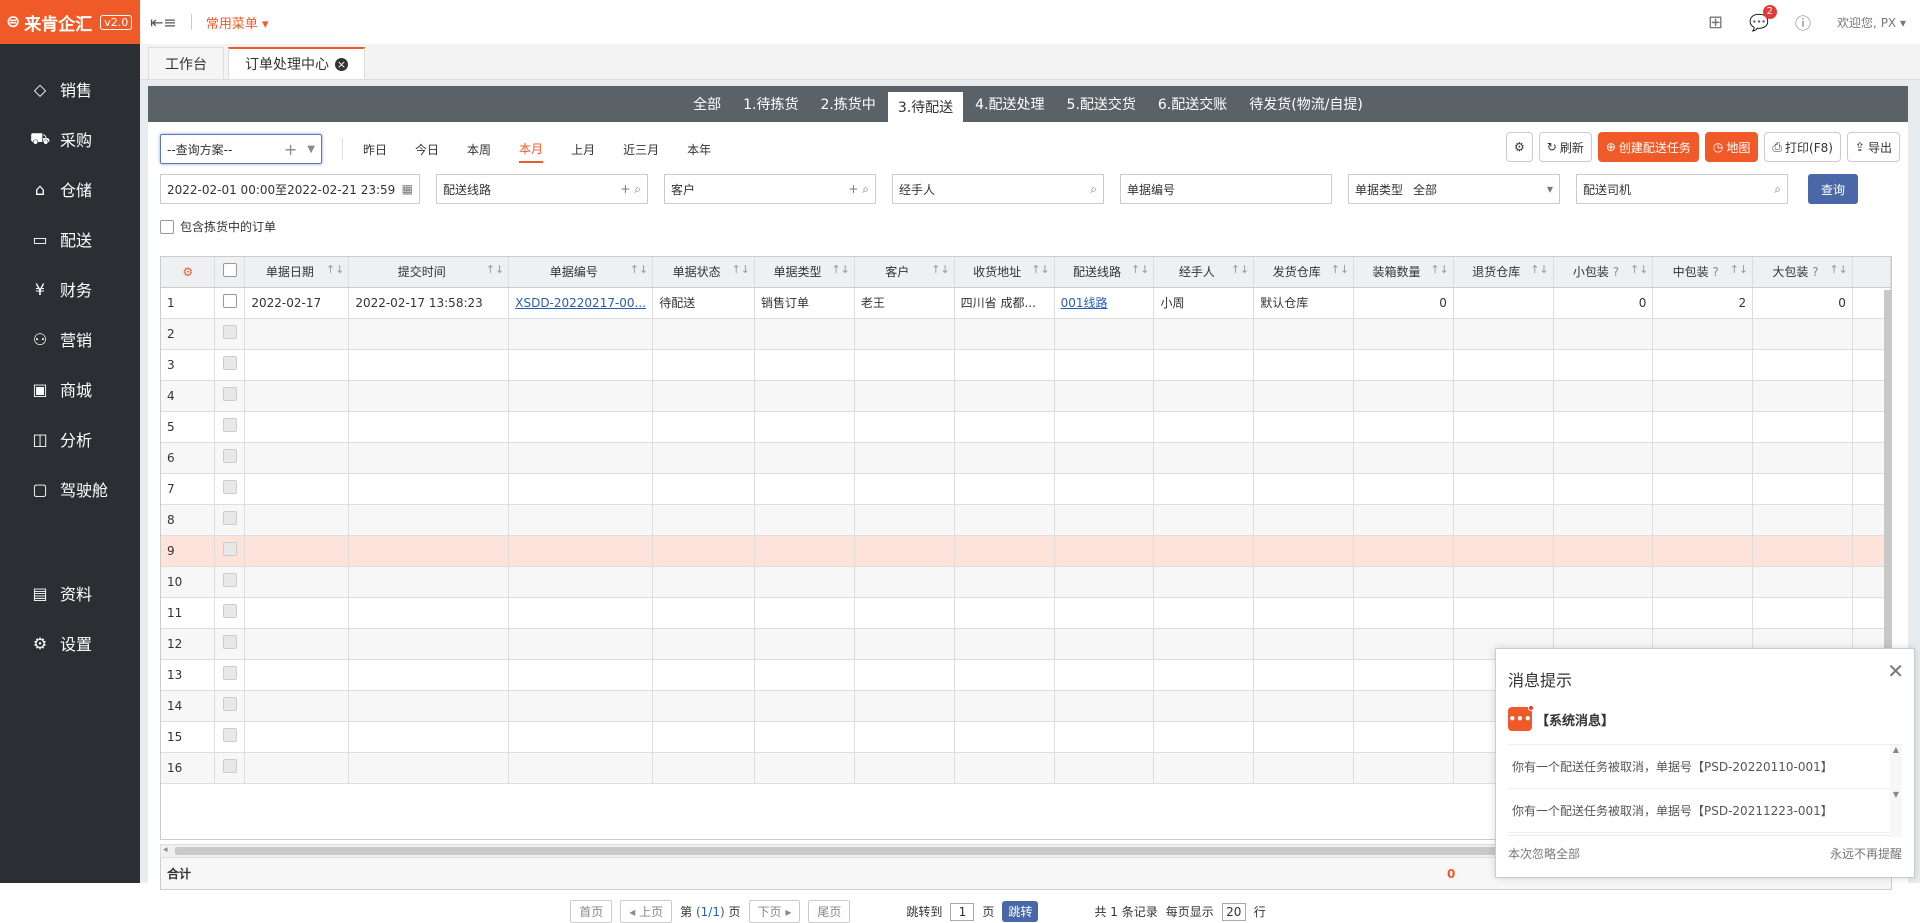 Image resolution: width=1920 pixels, height=923 pixels. What do you see at coordinates (186, 63) in the screenshot?
I see `tab-workbench: 工作台` at bounding box center [186, 63].